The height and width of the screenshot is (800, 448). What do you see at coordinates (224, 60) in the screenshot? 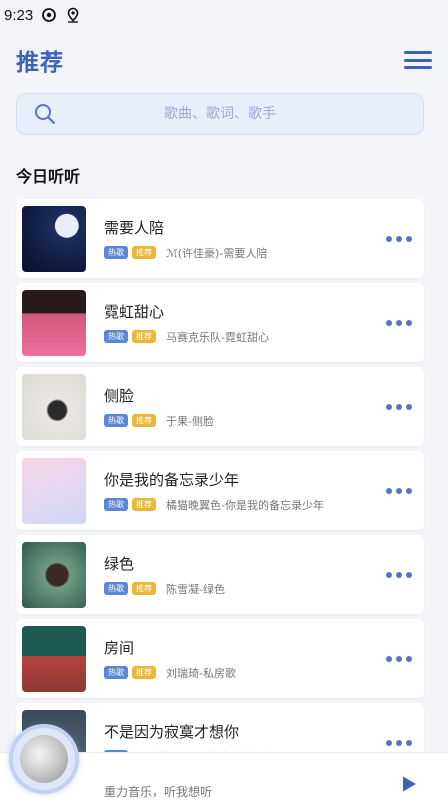
I see `header: 推荐` at bounding box center [224, 60].